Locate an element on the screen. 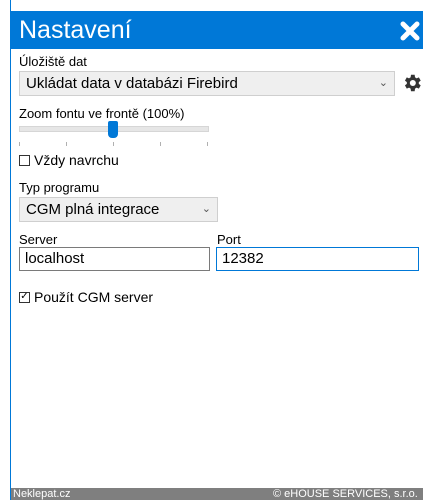 This screenshot has height=500, width=423. window-title: Nastavení is located at coordinates (75, 30).